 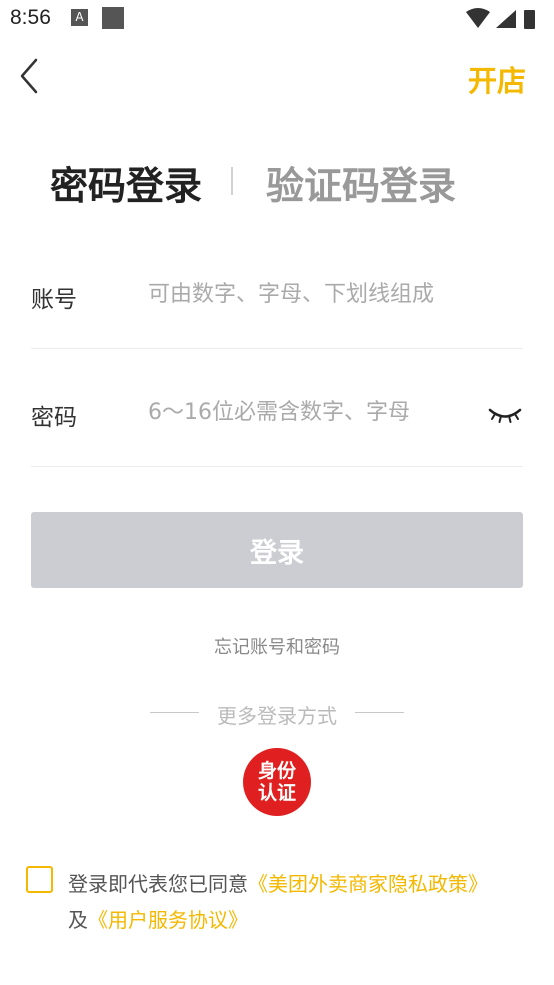 I want to click on wifi-icon, so click(x=478, y=18).